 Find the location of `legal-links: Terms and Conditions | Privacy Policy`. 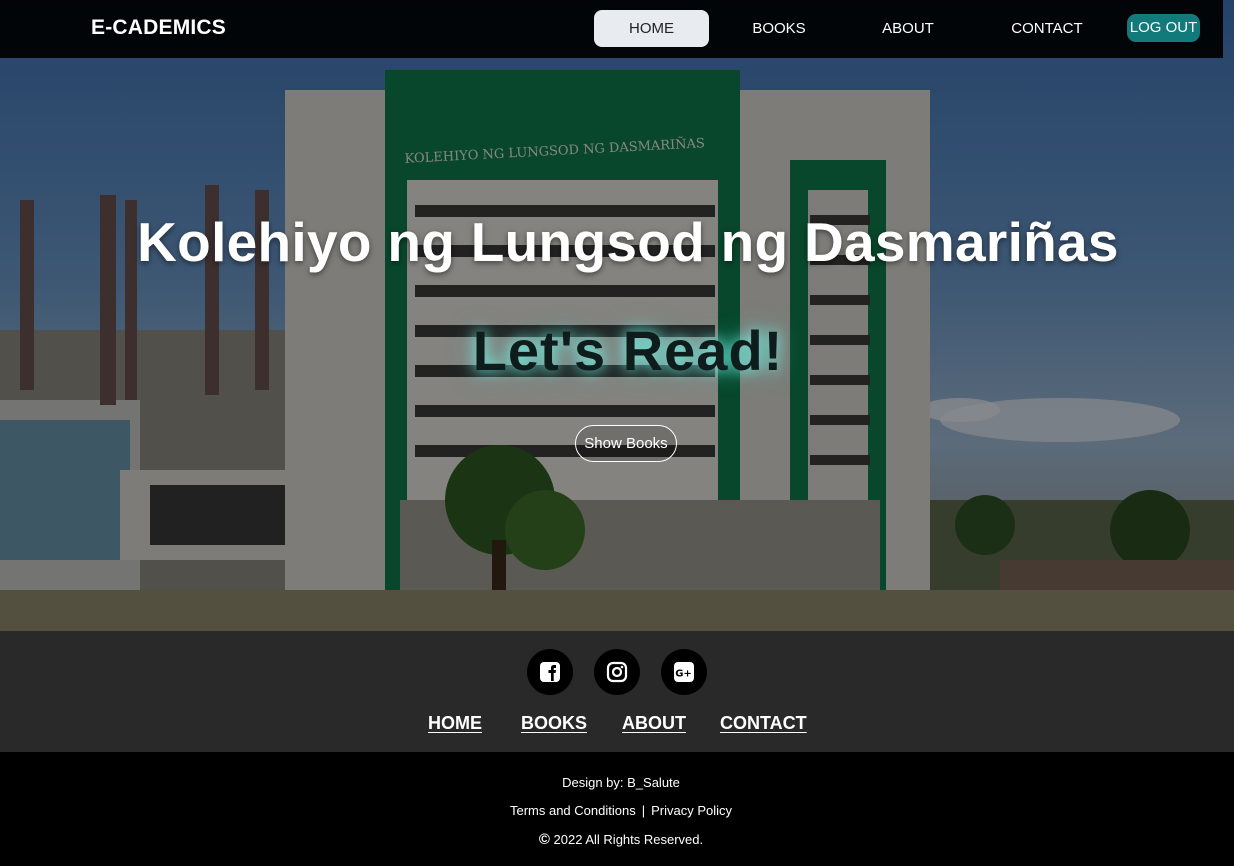

legal-links: Terms and Conditions | Privacy Policy is located at coordinates (617, 810).